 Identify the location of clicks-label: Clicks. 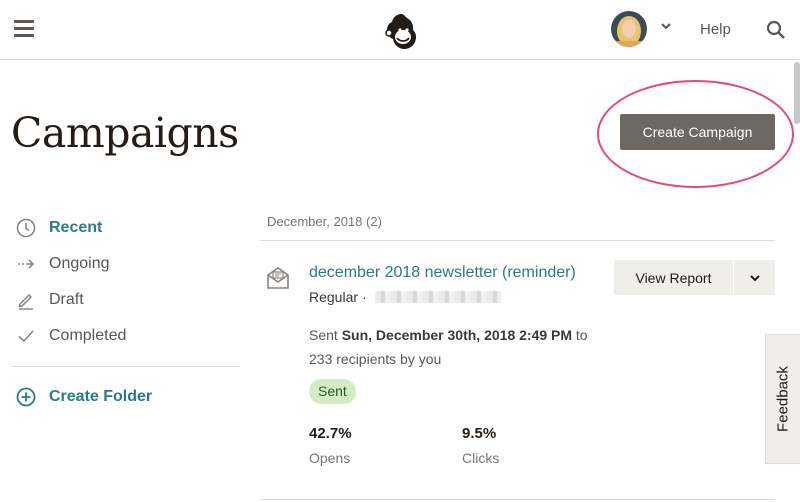
(481, 458).